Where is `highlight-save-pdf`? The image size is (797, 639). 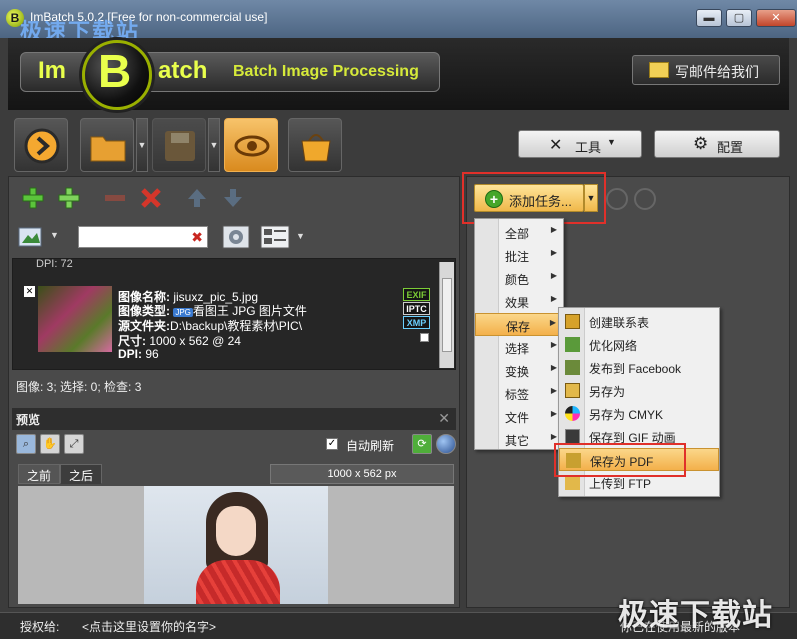 highlight-save-pdf is located at coordinates (620, 460).